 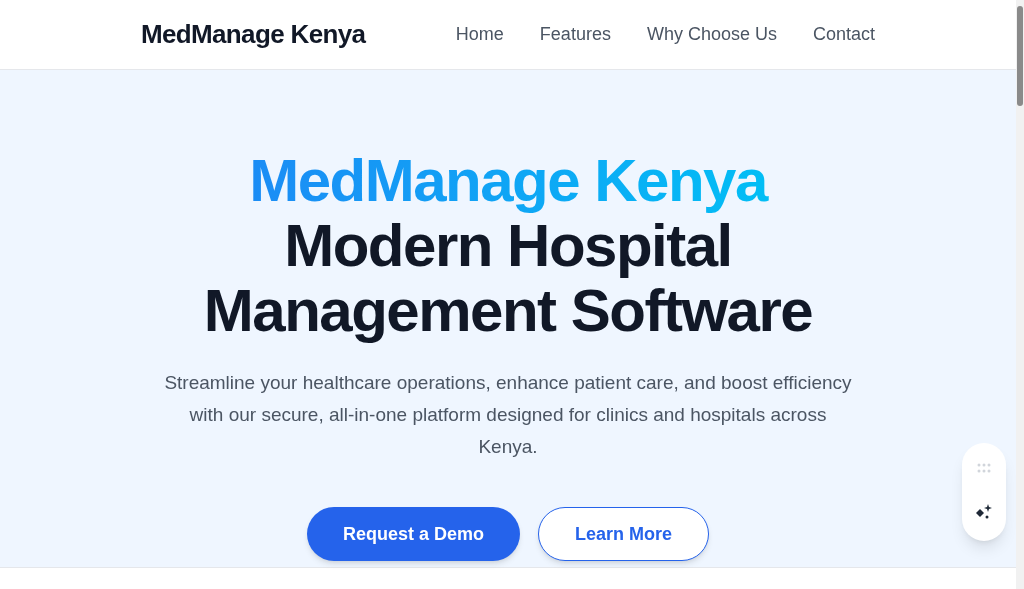 I want to click on nav-link: Why Choose Us, so click(x=711, y=34).